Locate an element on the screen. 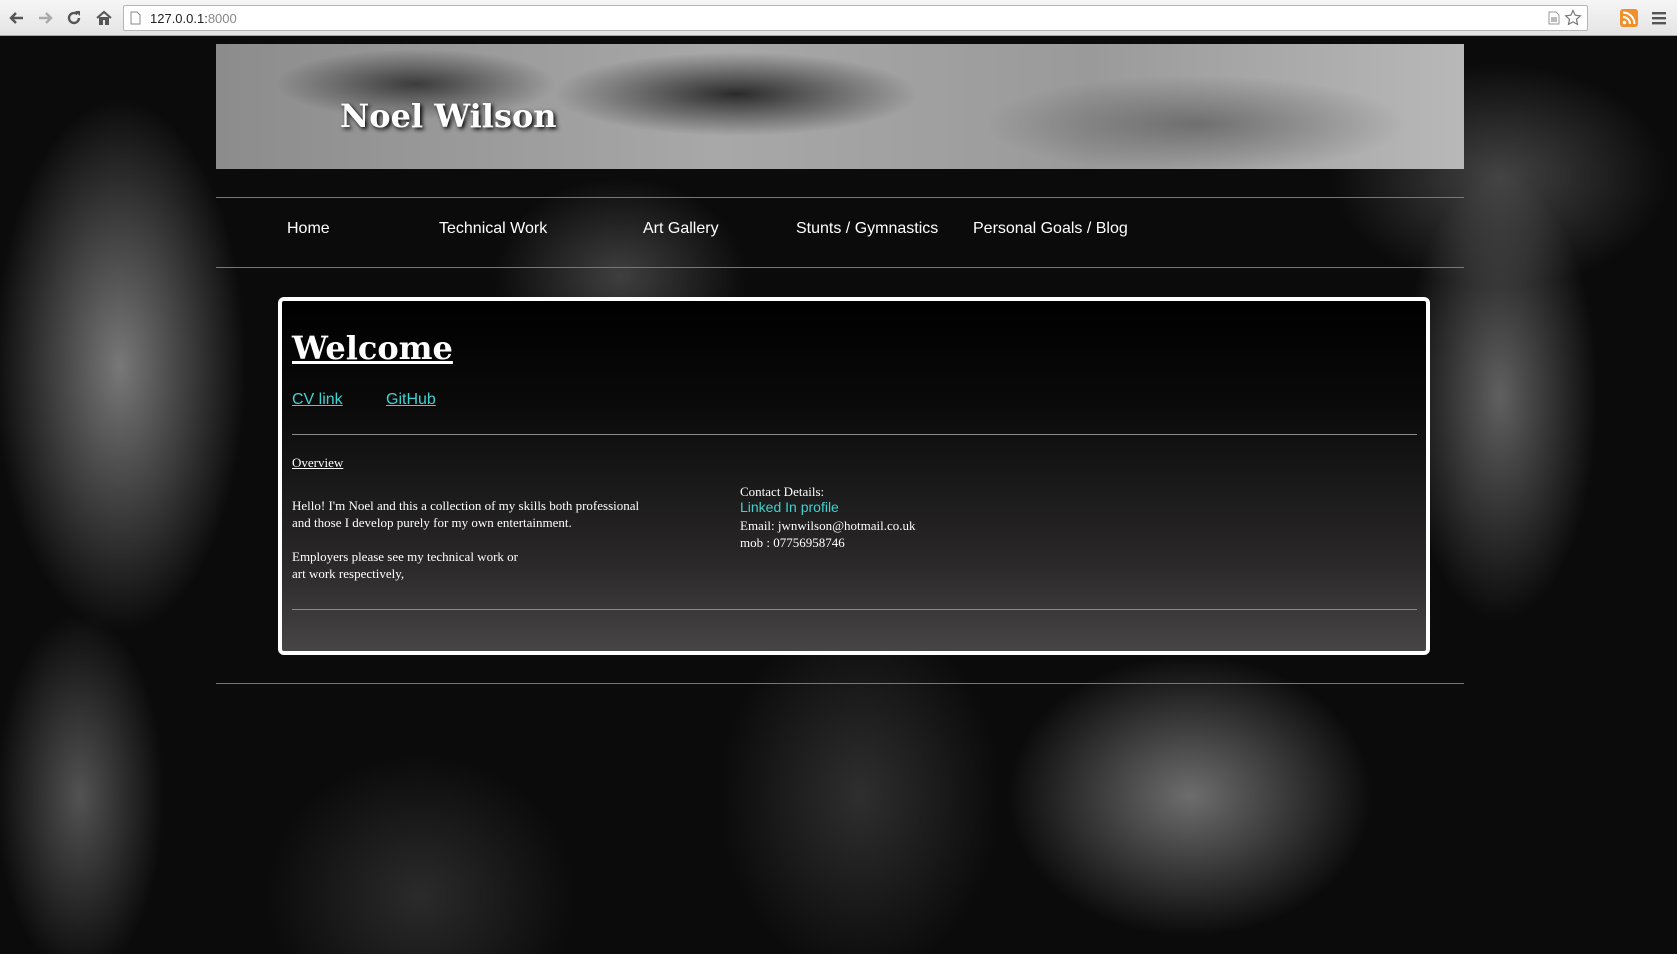 Image resolution: width=1677 pixels, height=954 pixels. address-bar: 127.0.0.1:8000 is located at coordinates (855, 18).